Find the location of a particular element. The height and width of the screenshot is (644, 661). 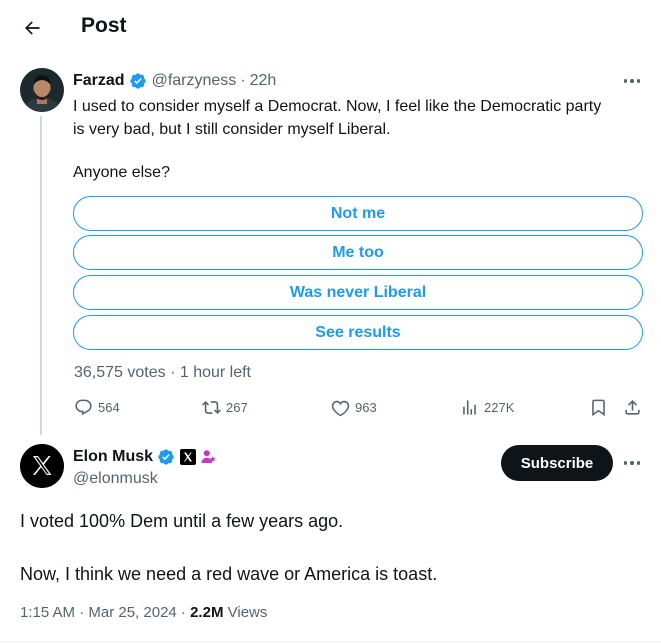

poll-meta: 36,575 votes · 1 hour left is located at coordinates (162, 372).